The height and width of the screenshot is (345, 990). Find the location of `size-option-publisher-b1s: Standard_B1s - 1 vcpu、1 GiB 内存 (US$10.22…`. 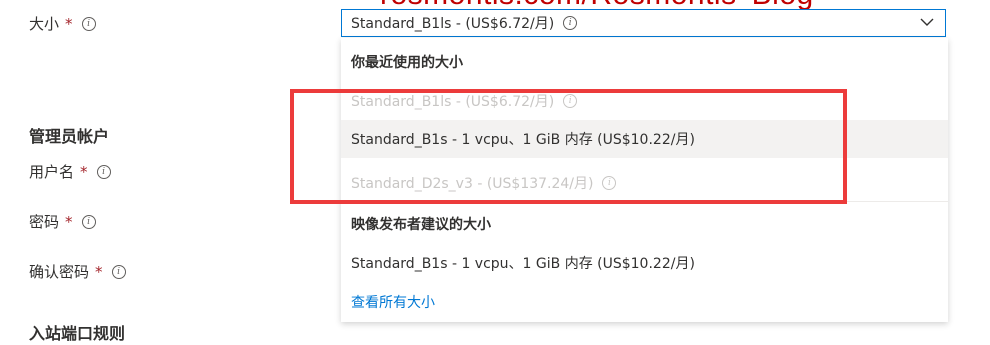

size-option-publisher-b1s: Standard_B1s - 1 vcpu、1 GiB 内存 (US$10.22… is located at coordinates (644, 263).